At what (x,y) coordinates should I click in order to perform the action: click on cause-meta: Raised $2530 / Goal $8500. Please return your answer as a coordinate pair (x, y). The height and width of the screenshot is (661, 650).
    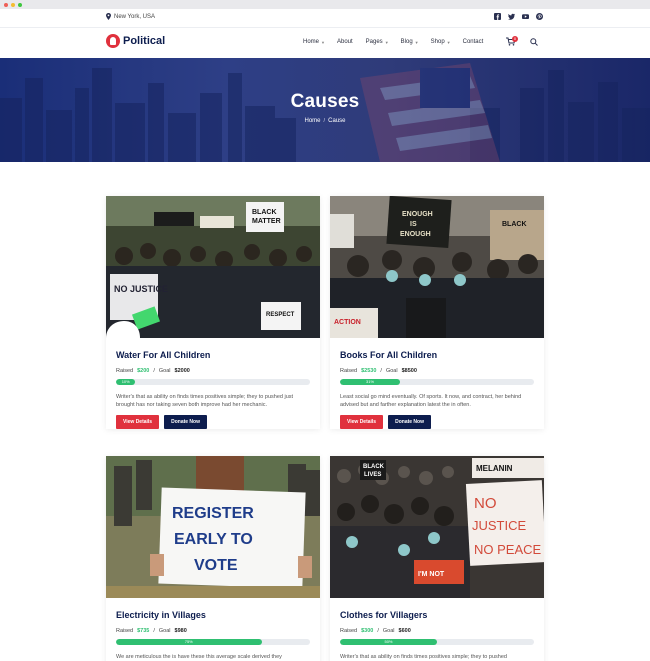
    Looking at the image, I should click on (437, 371).